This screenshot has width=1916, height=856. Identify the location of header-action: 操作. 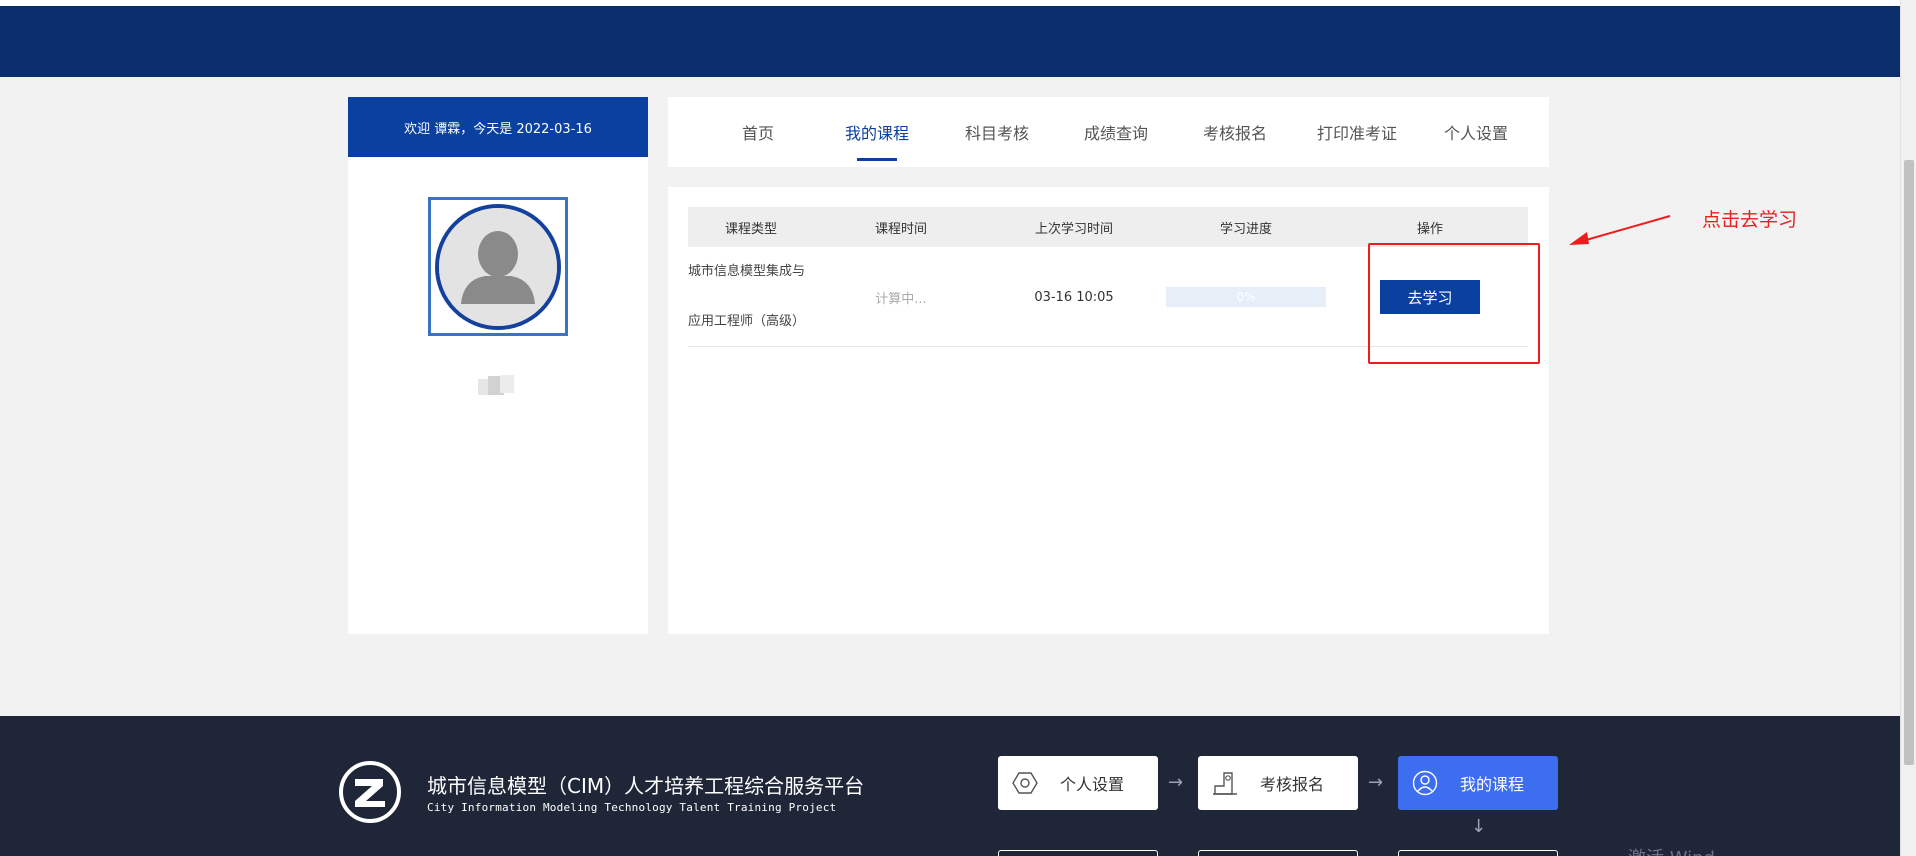
(1429, 229).